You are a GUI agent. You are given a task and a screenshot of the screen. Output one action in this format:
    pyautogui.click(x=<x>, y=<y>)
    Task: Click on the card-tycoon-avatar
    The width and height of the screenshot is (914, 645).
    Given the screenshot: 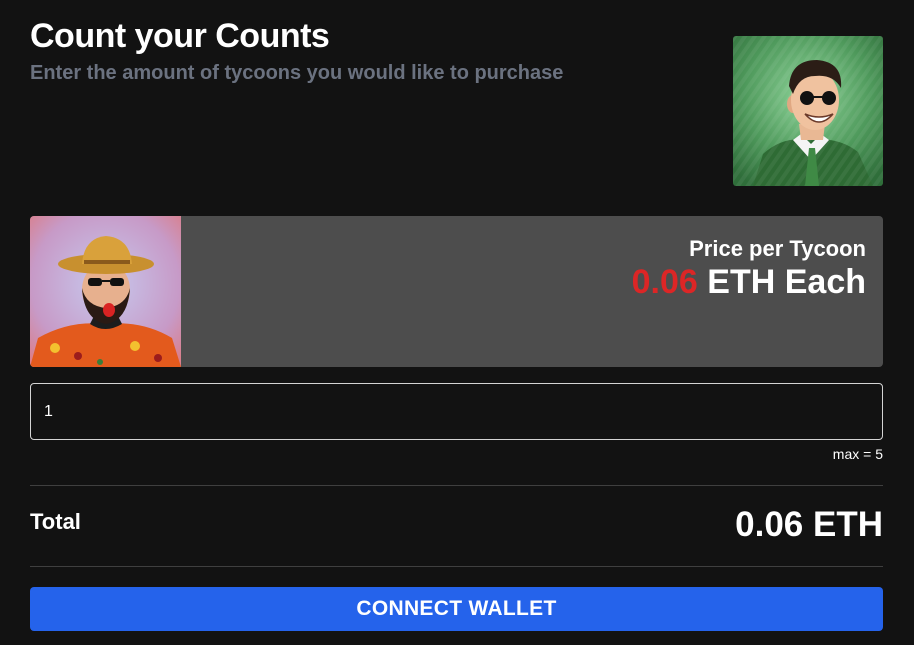 What is the action you would take?
    pyautogui.click(x=105, y=291)
    